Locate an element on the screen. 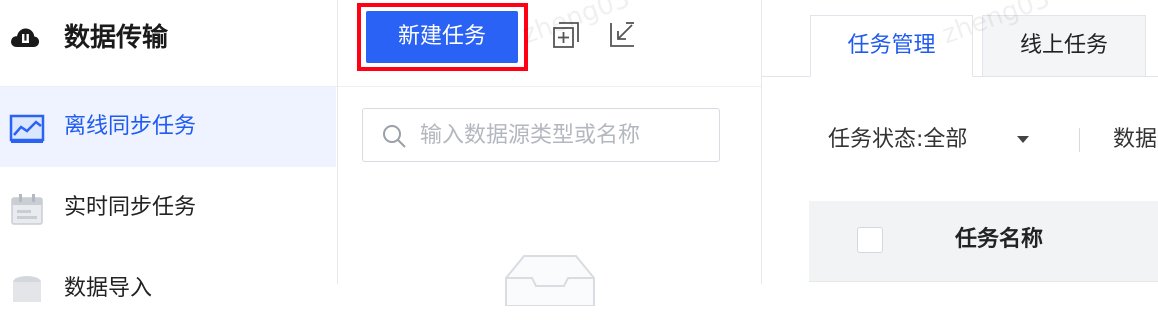  sidebar-item-label: 实时同步任务 is located at coordinates (130, 207).